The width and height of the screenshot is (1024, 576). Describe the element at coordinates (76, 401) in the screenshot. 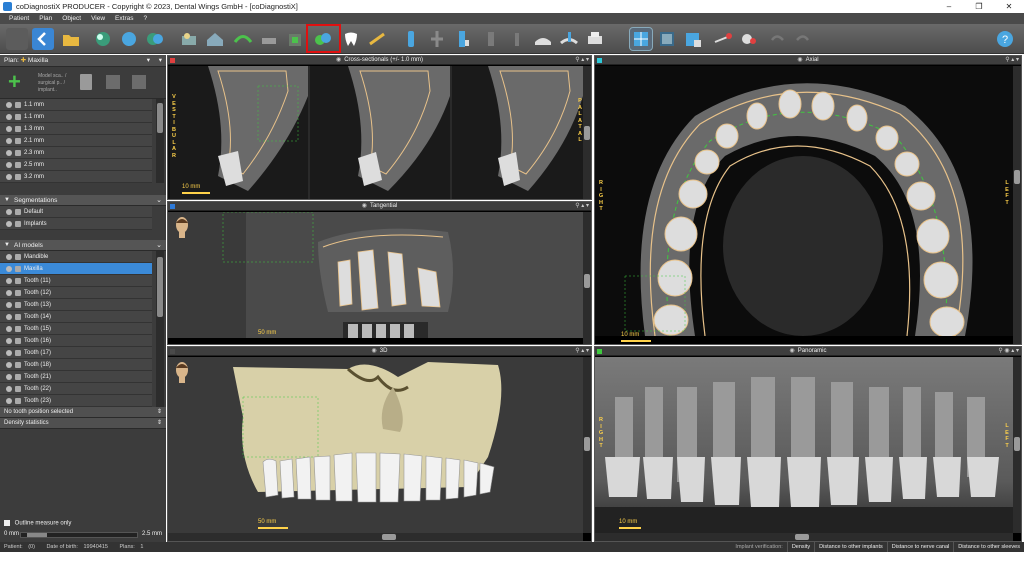

I see `ai-model-item: Tooth (23)` at that location.